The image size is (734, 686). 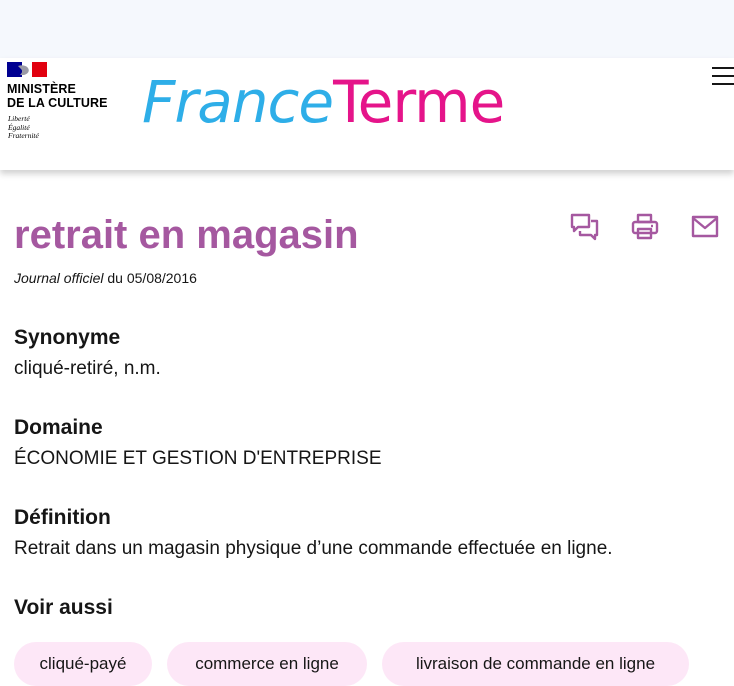 I want to click on see-also-tag: cliqué-payé, so click(x=83, y=664).